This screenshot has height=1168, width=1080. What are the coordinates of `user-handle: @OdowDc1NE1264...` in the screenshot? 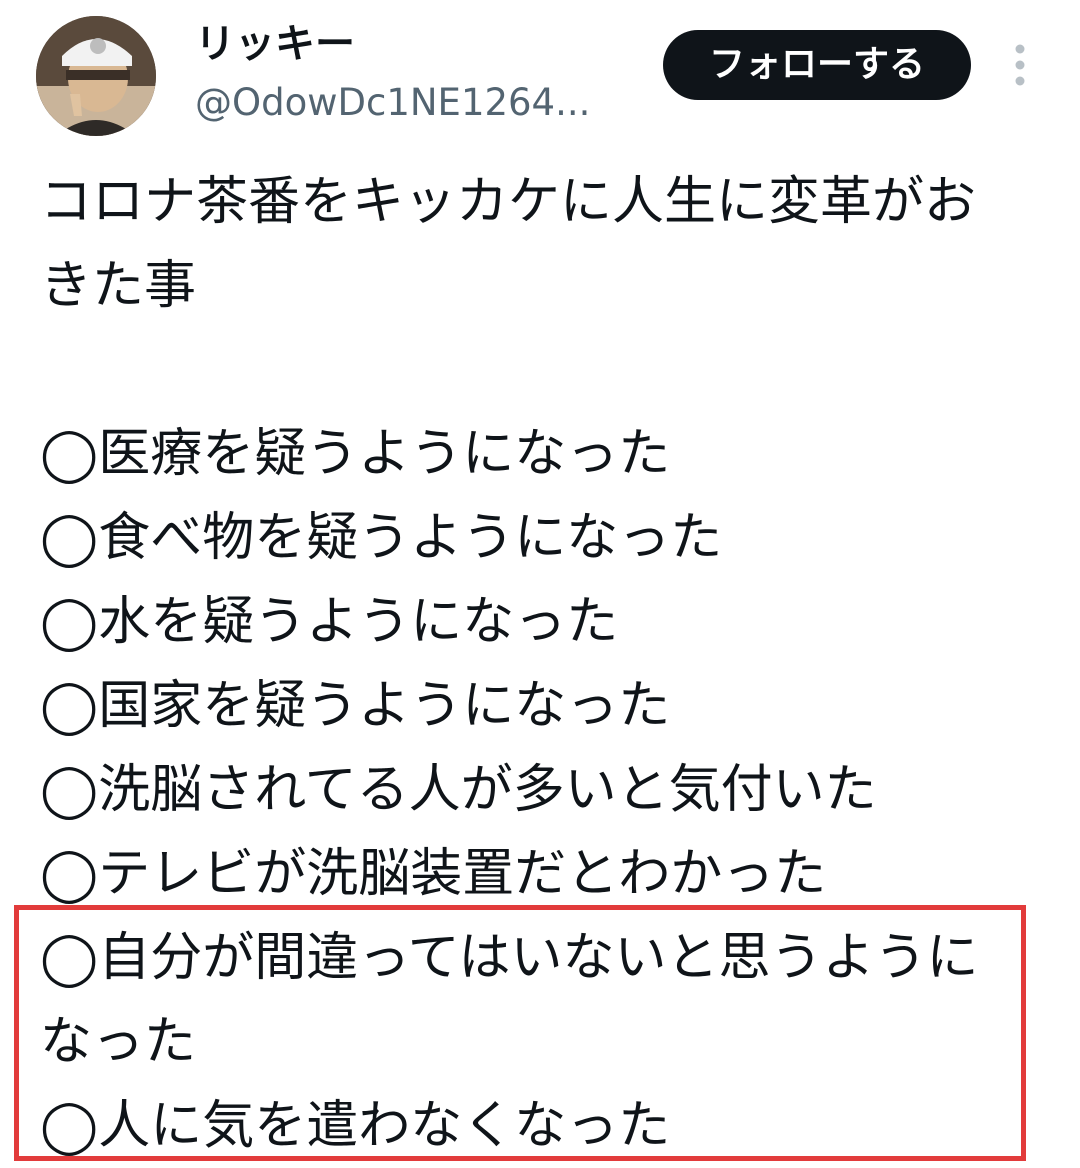 It's located at (392, 103).